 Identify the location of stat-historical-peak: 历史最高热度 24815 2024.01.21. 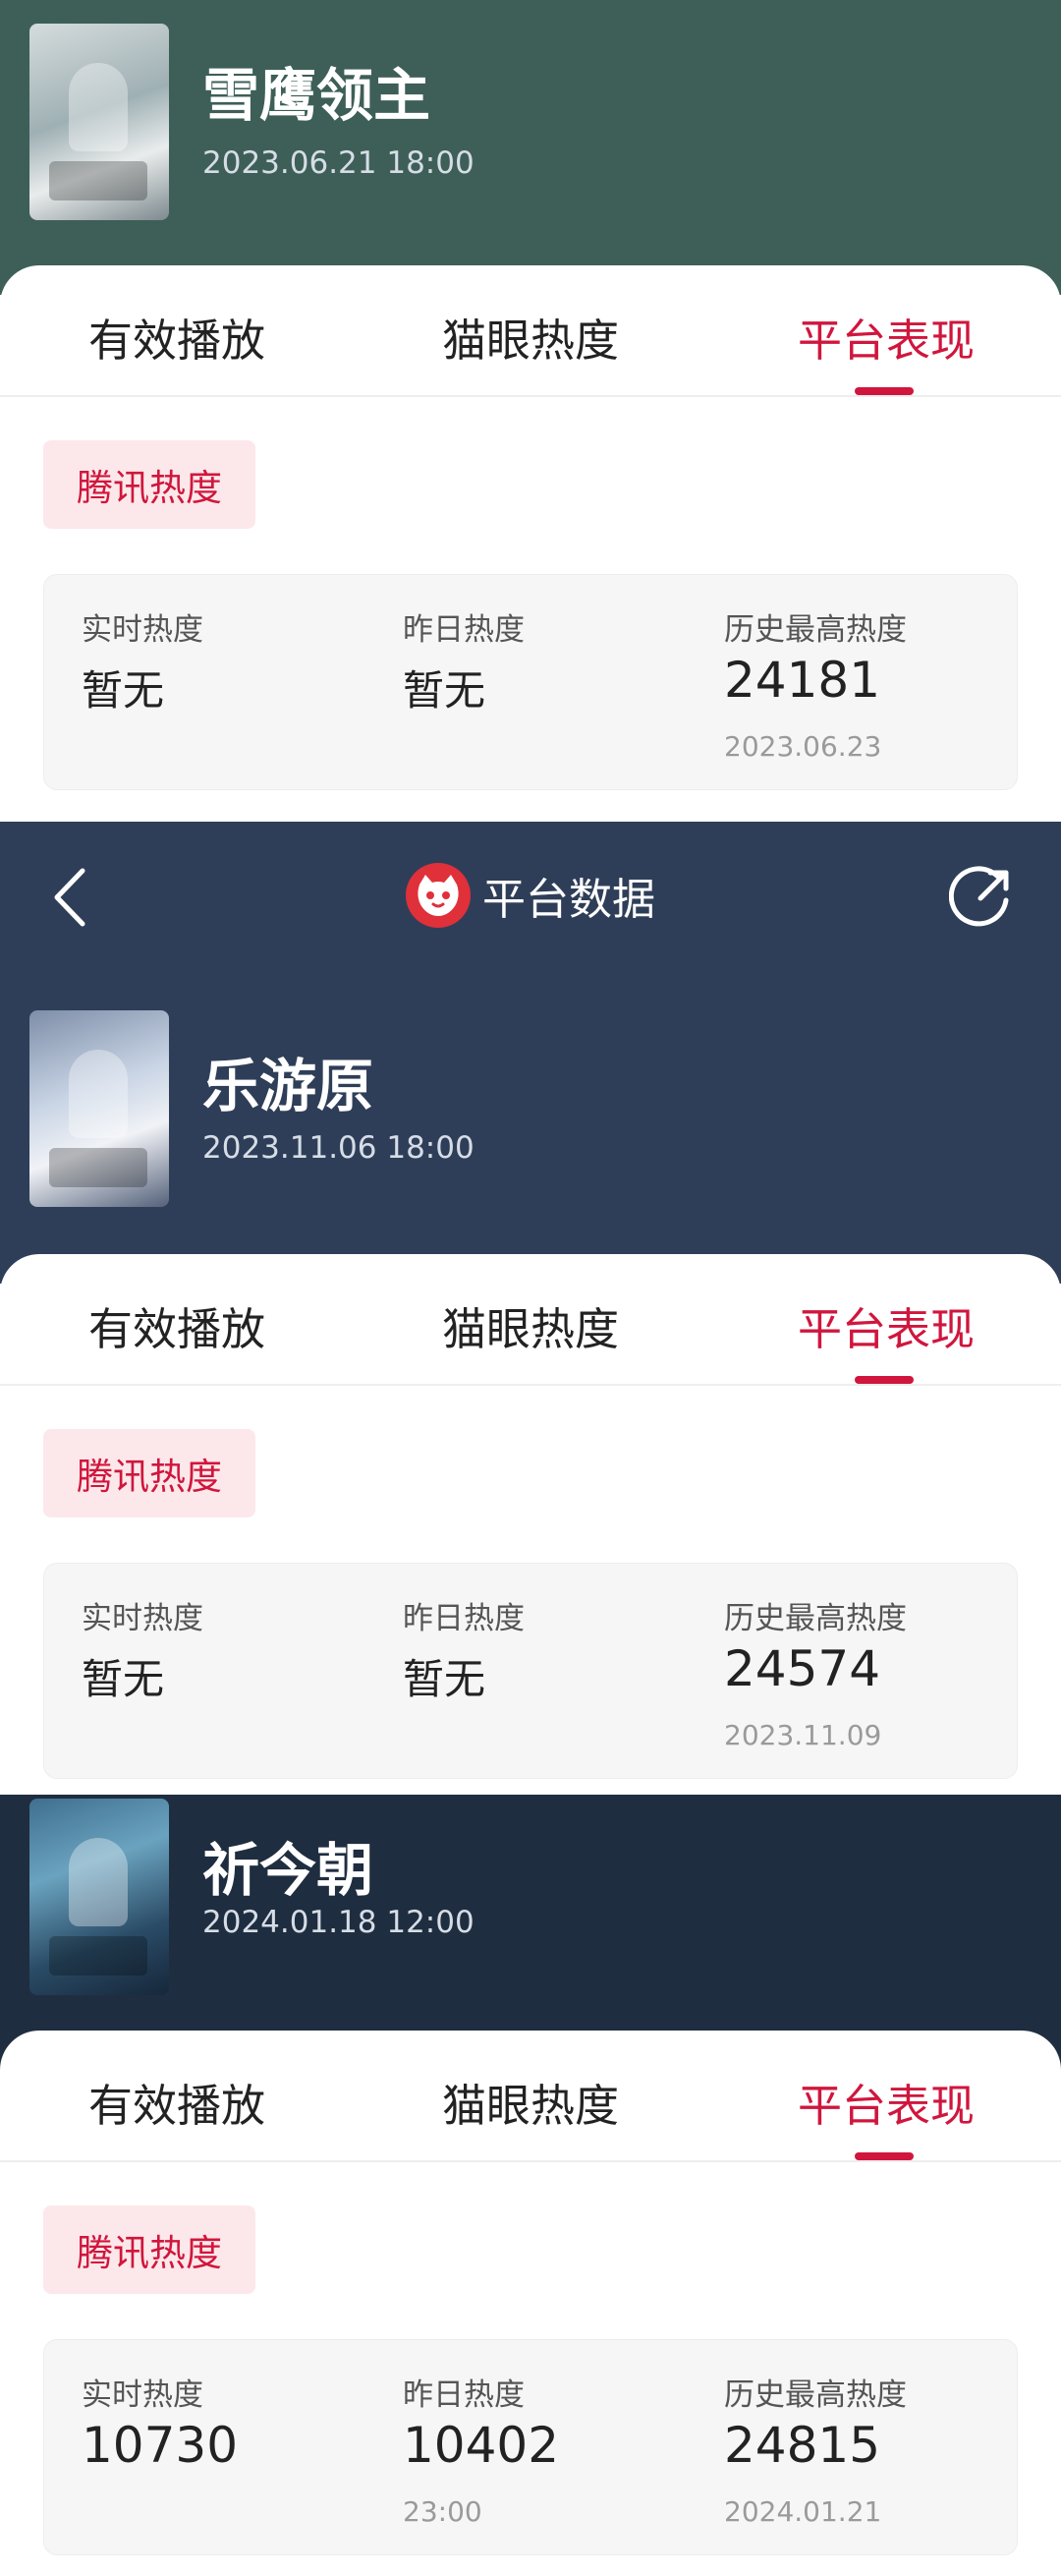
(881, 2447).